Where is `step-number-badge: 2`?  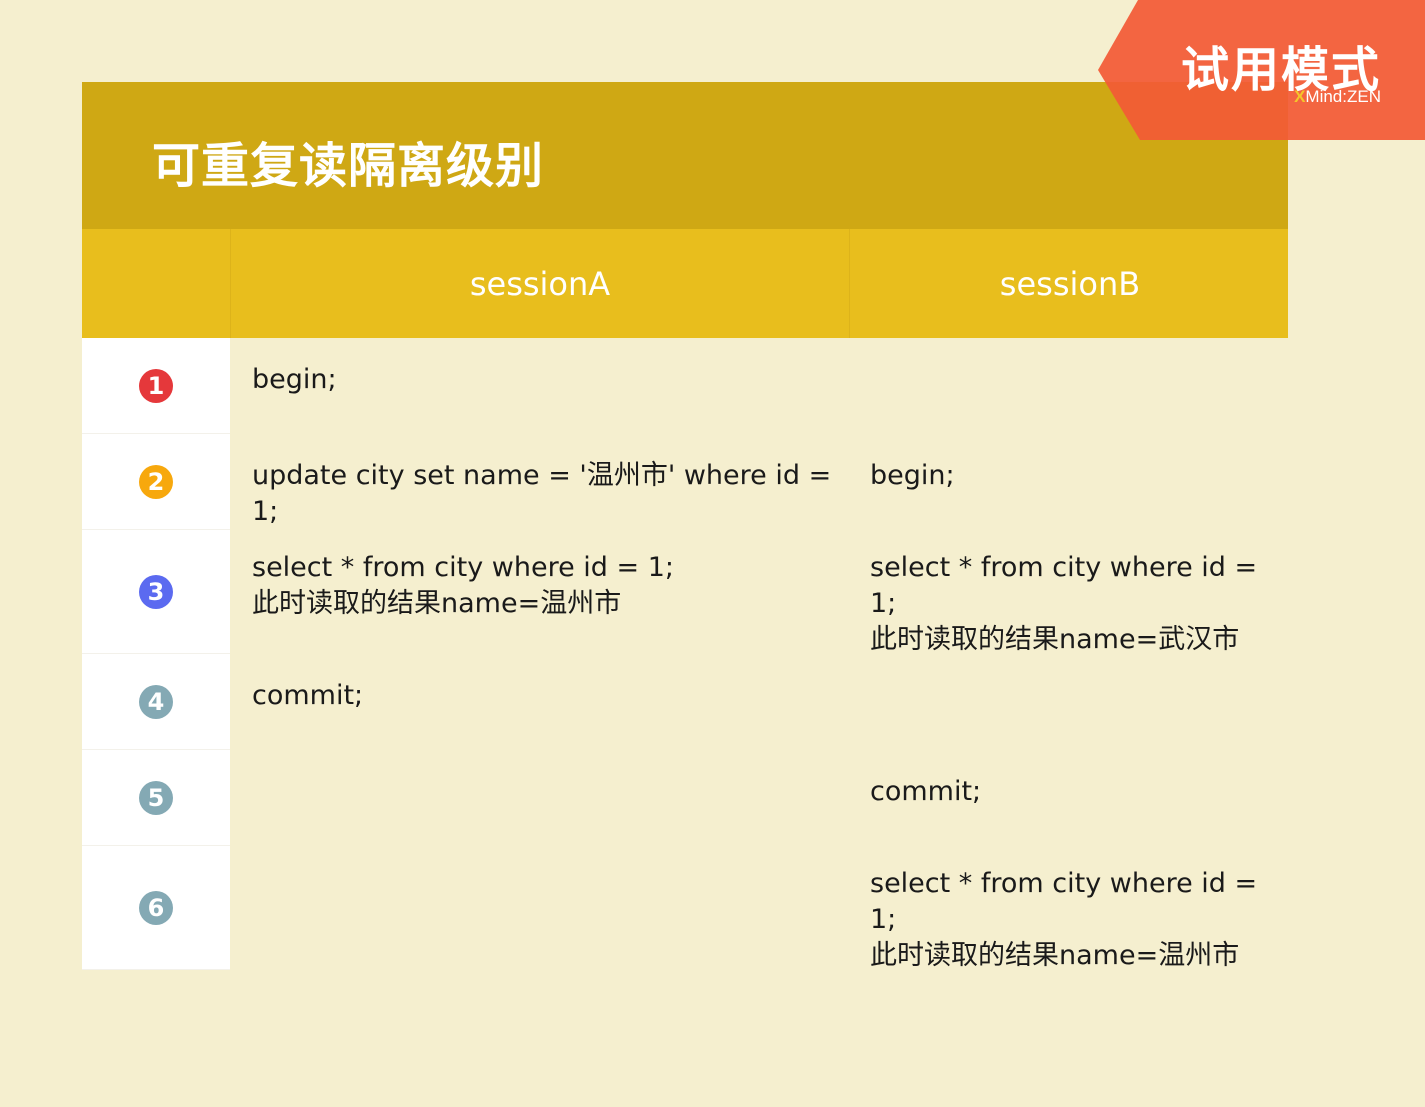
step-number-badge: 2 is located at coordinates (156, 481).